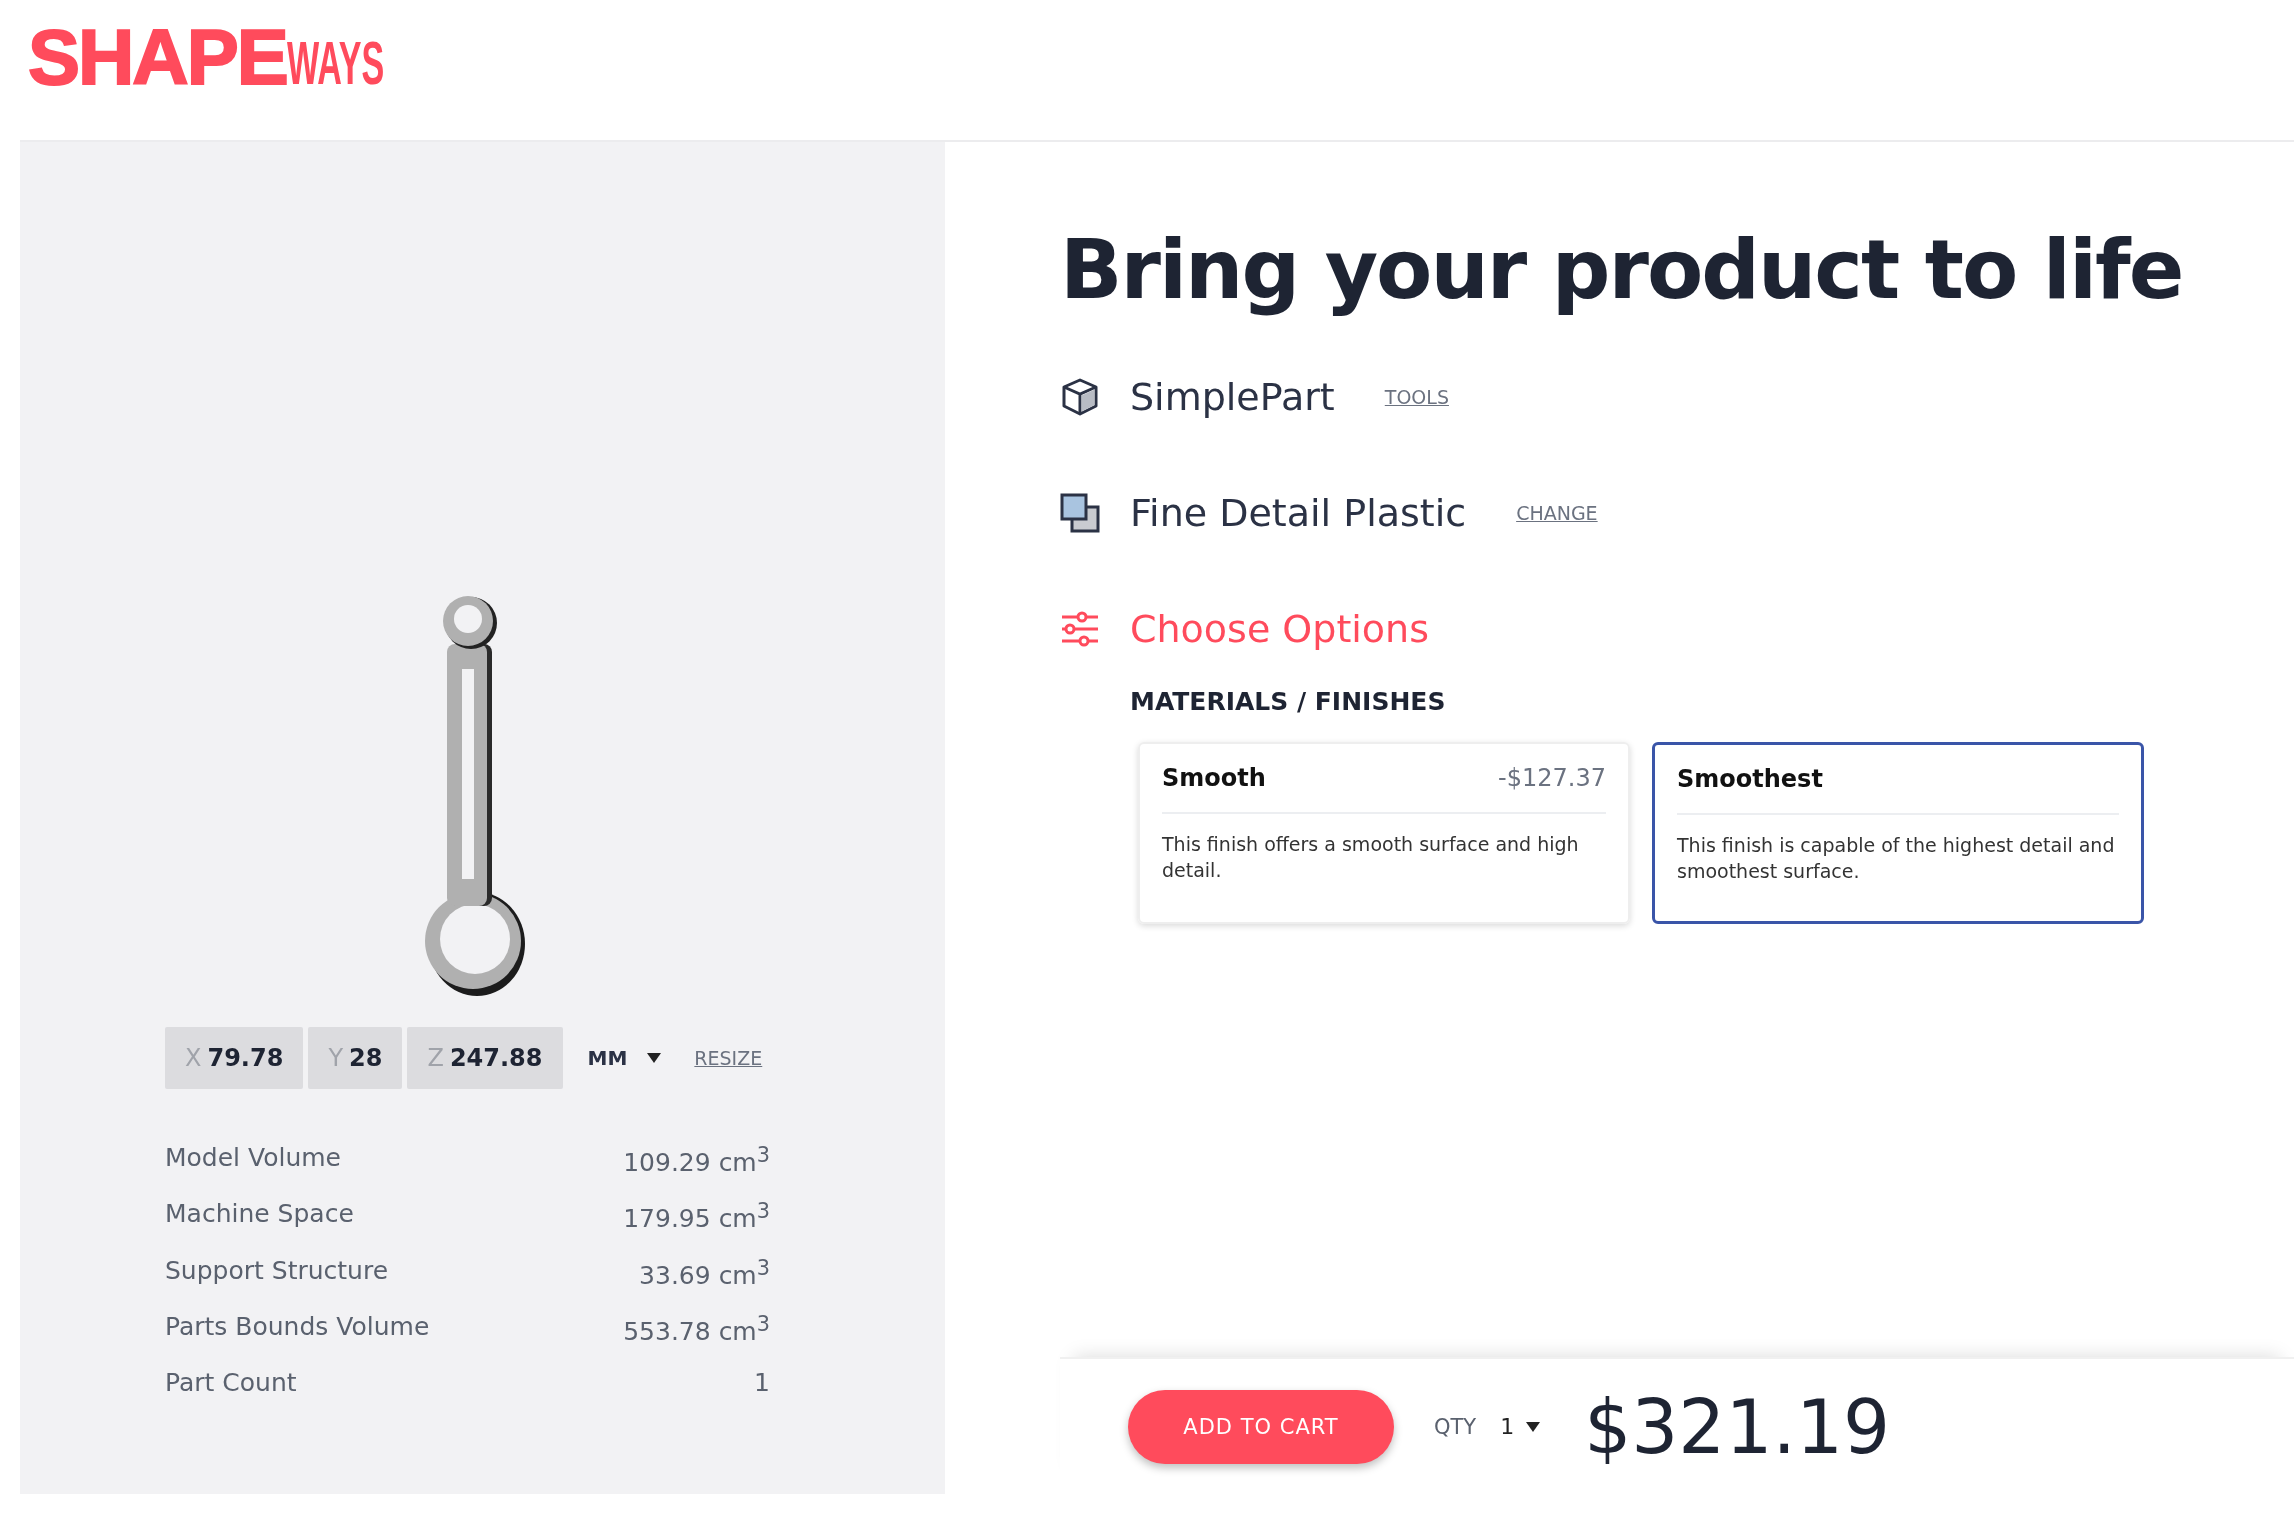 The height and width of the screenshot is (1518, 2294). I want to click on unit-dropdown: MM, so click(624, 1058).